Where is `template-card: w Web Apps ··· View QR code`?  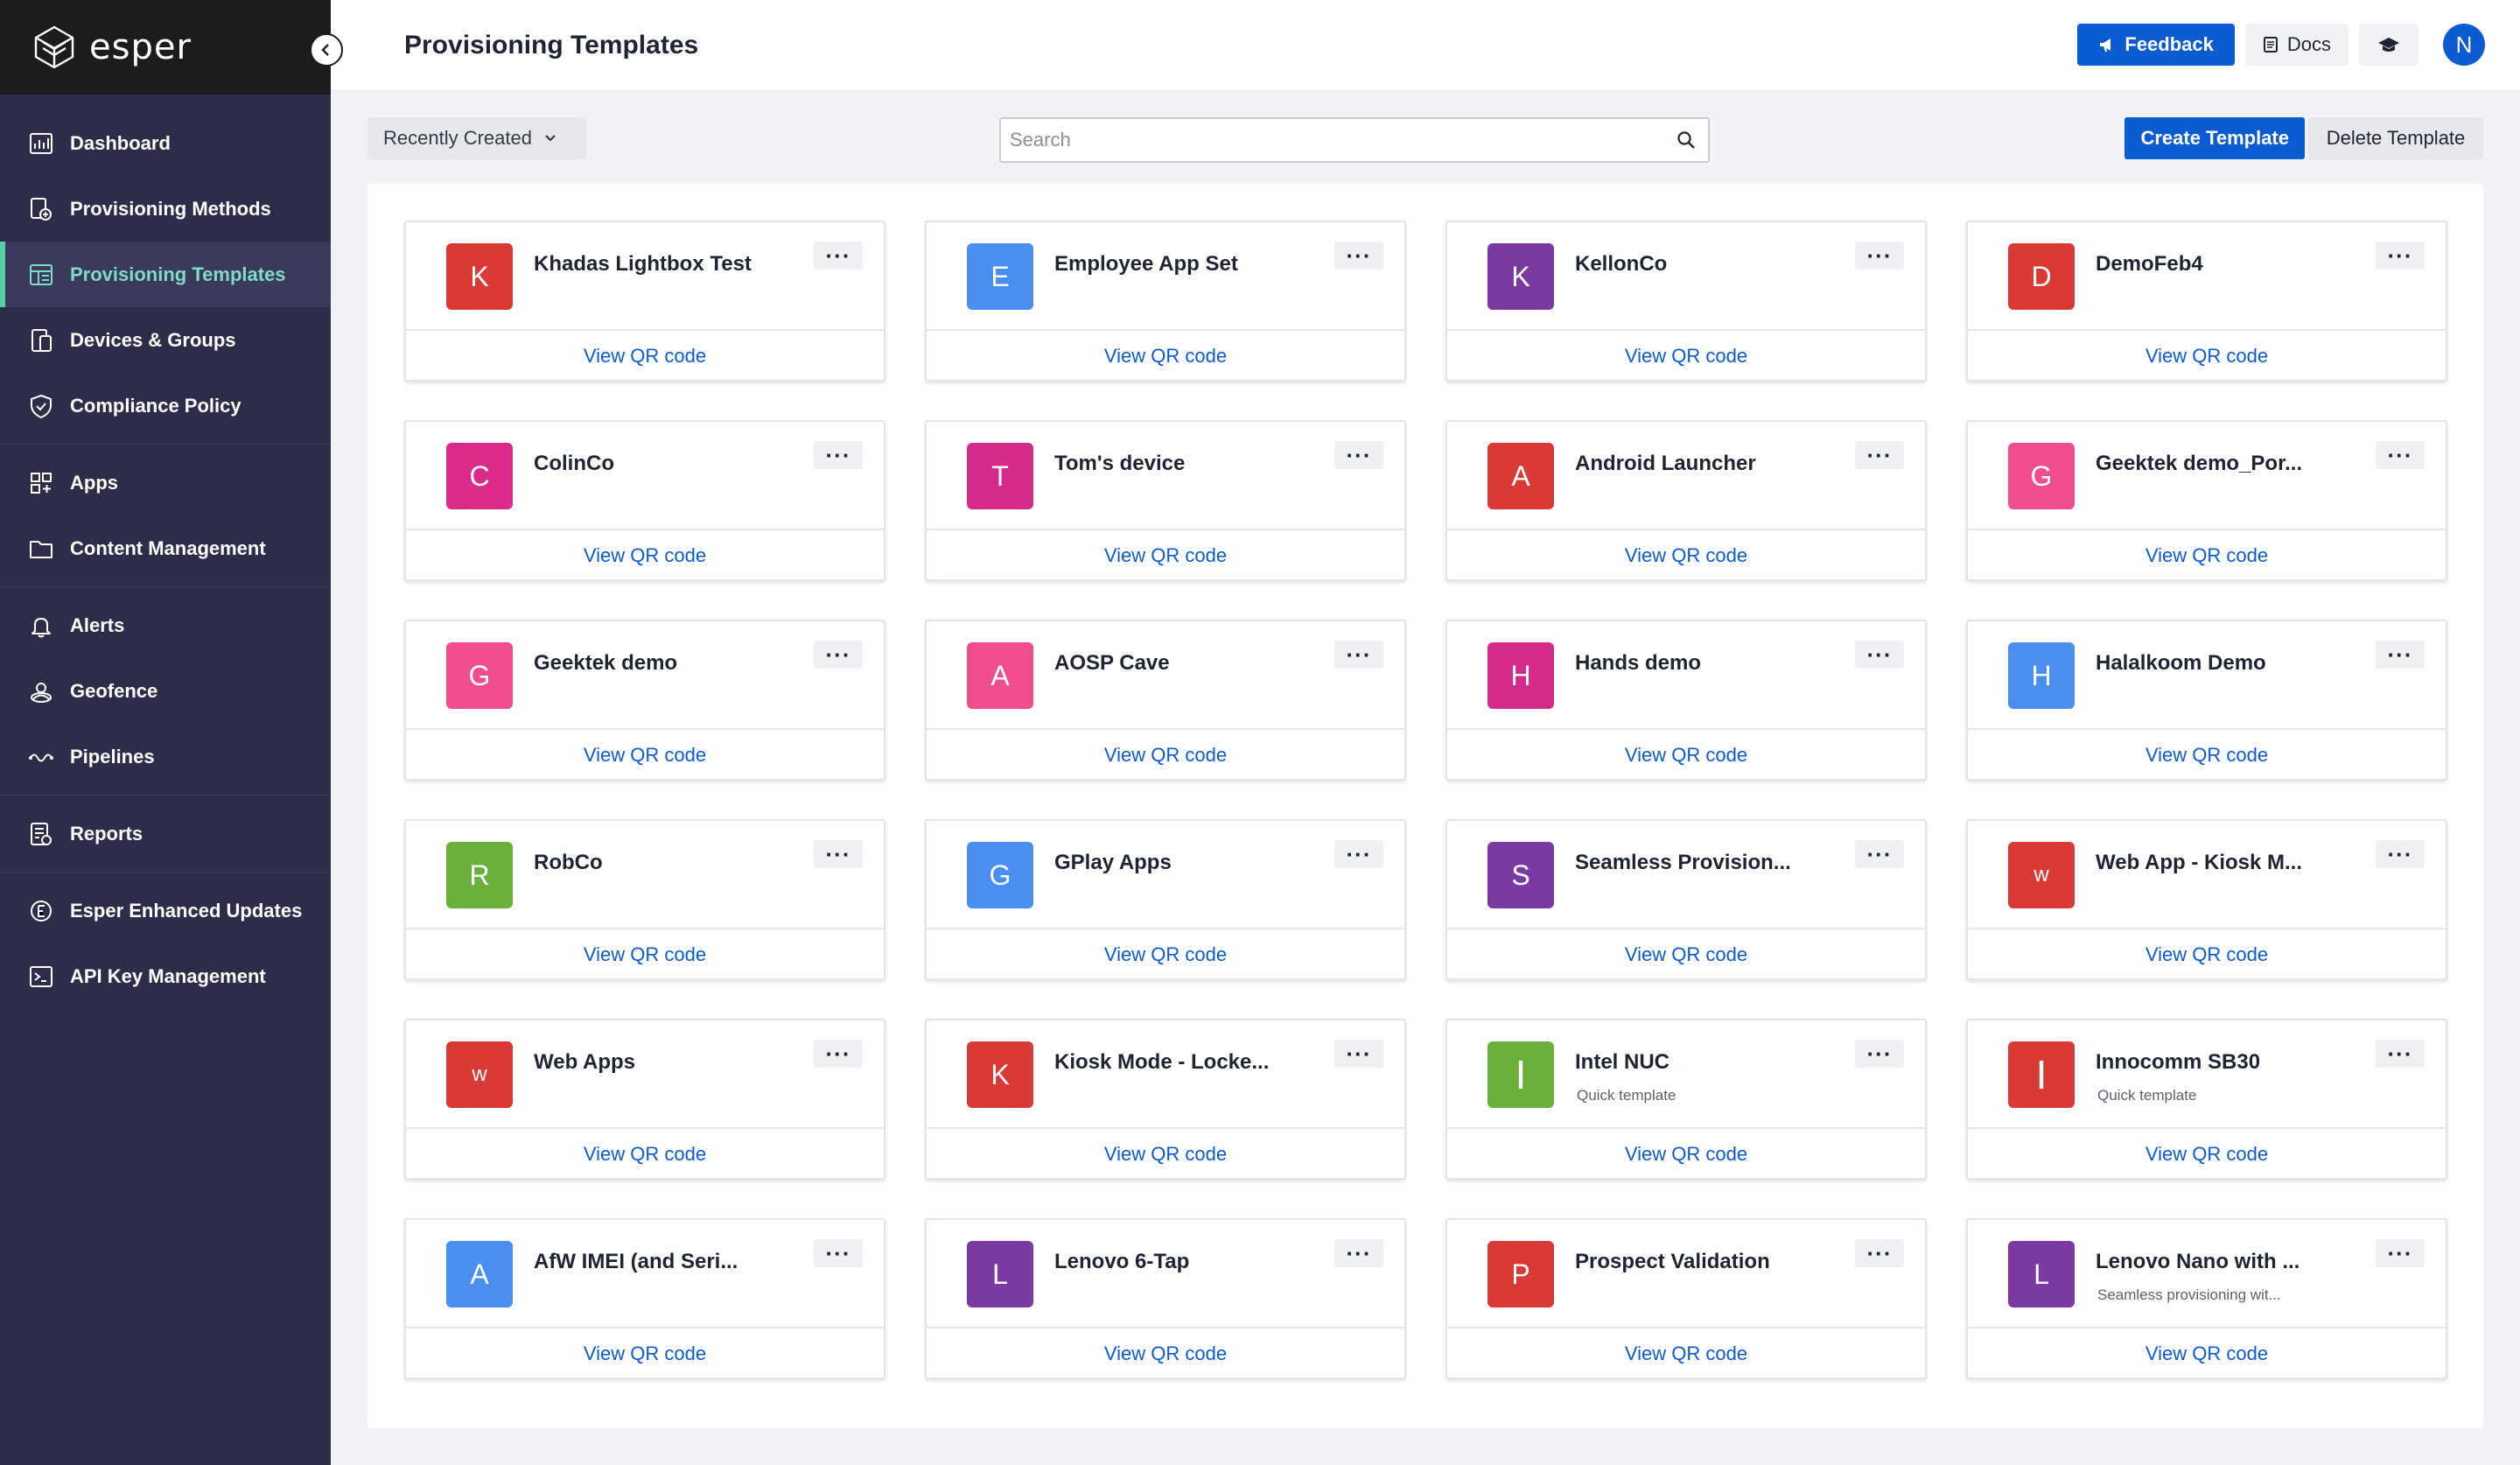
template-card: w Web Apps ··· View QR code is located at coordinates (645, 1099).